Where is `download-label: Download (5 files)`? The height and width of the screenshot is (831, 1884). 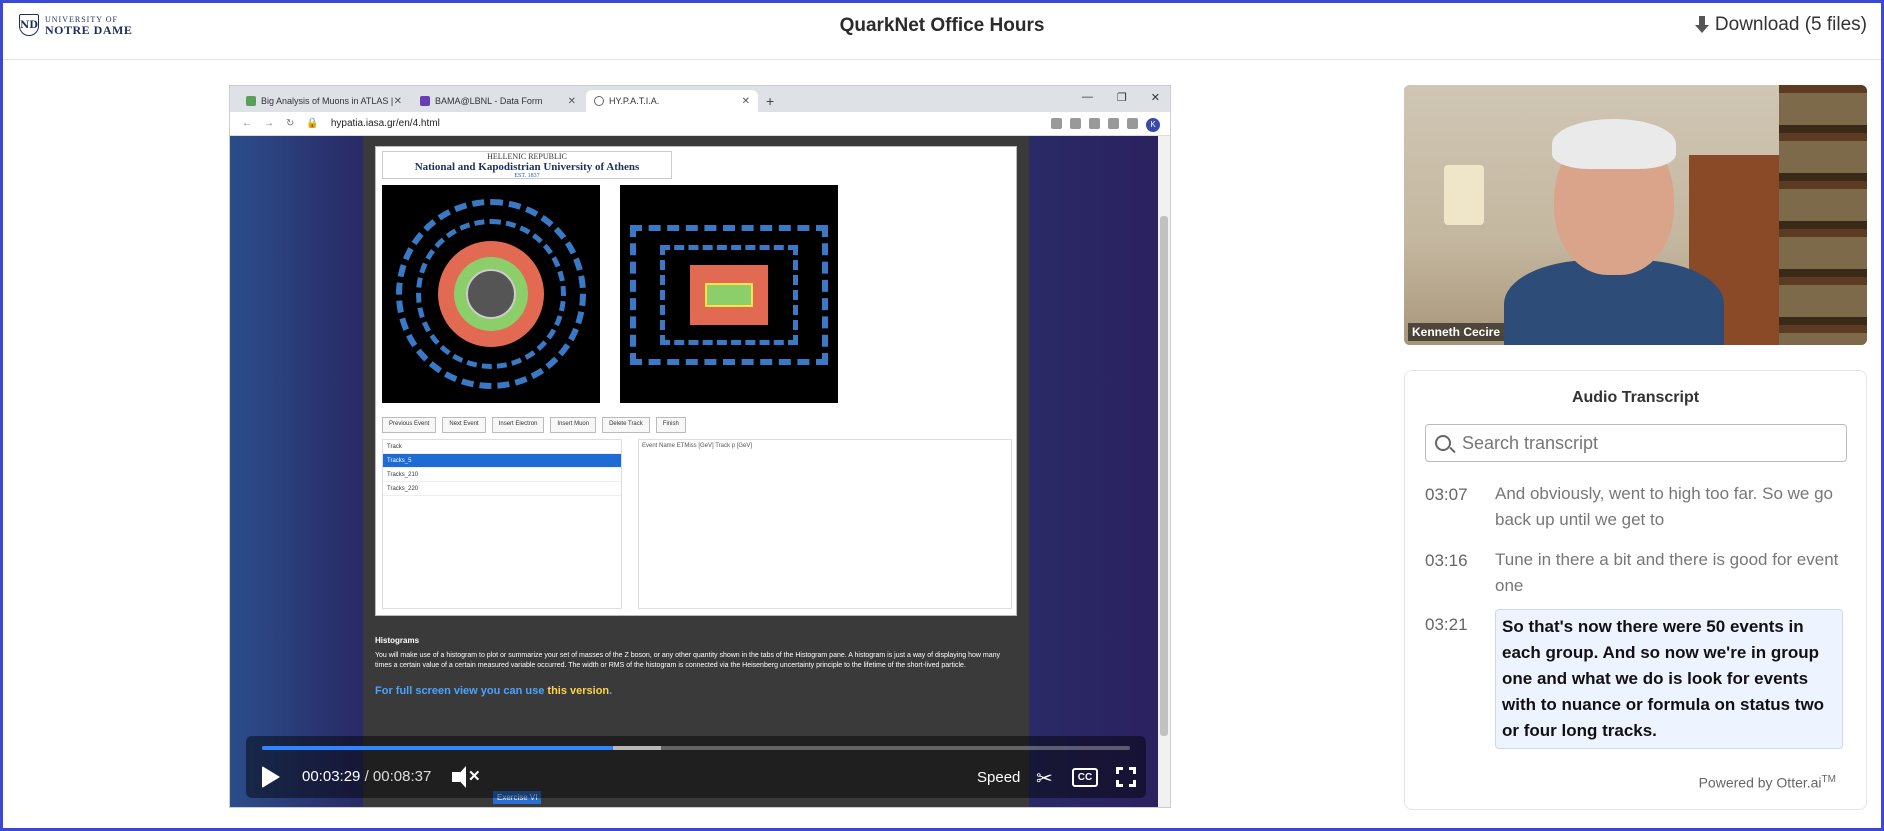
download-label: Download (5 files) is located at coordinates (1790, 24).